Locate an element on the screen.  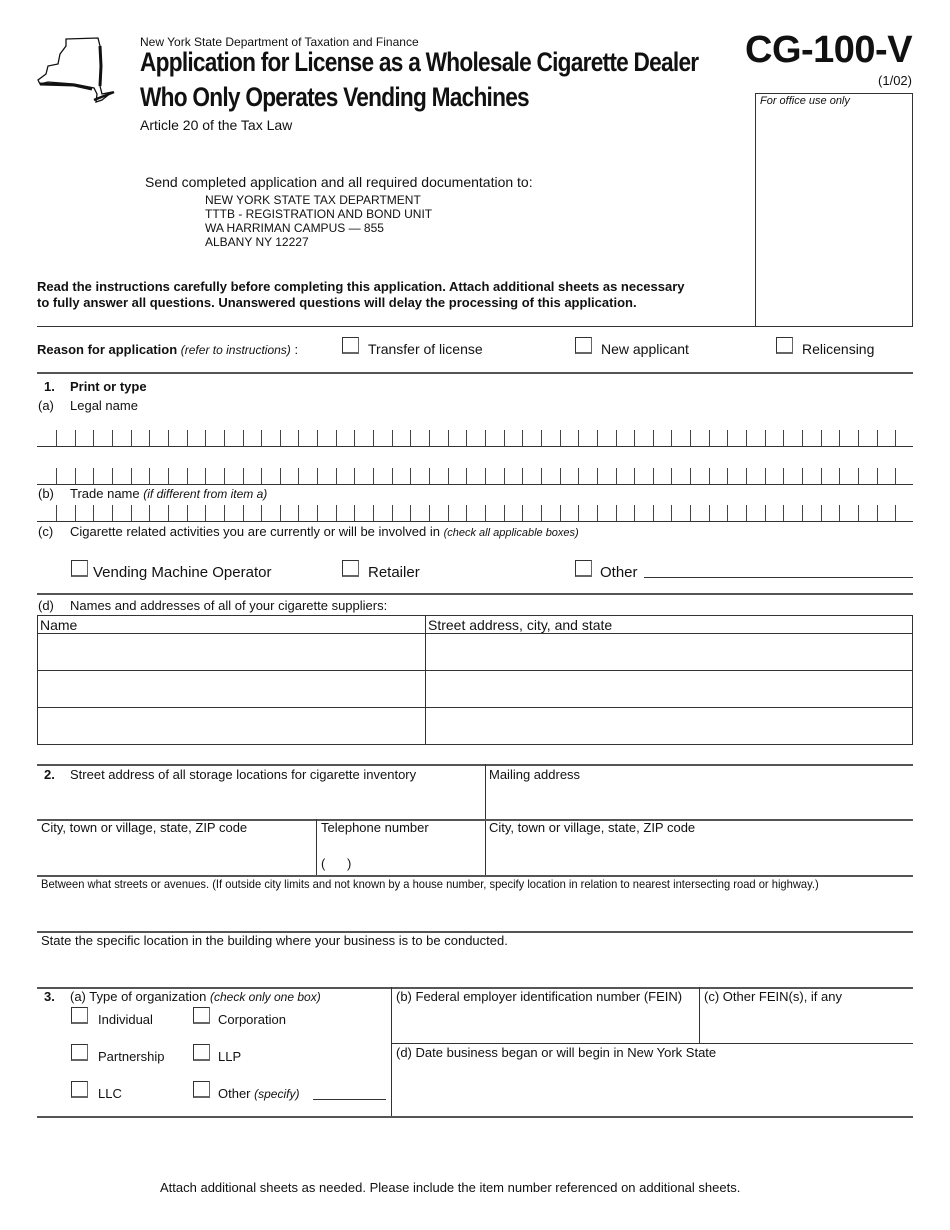
section-1-heading: Print or type is located at coordinates (108, 386).